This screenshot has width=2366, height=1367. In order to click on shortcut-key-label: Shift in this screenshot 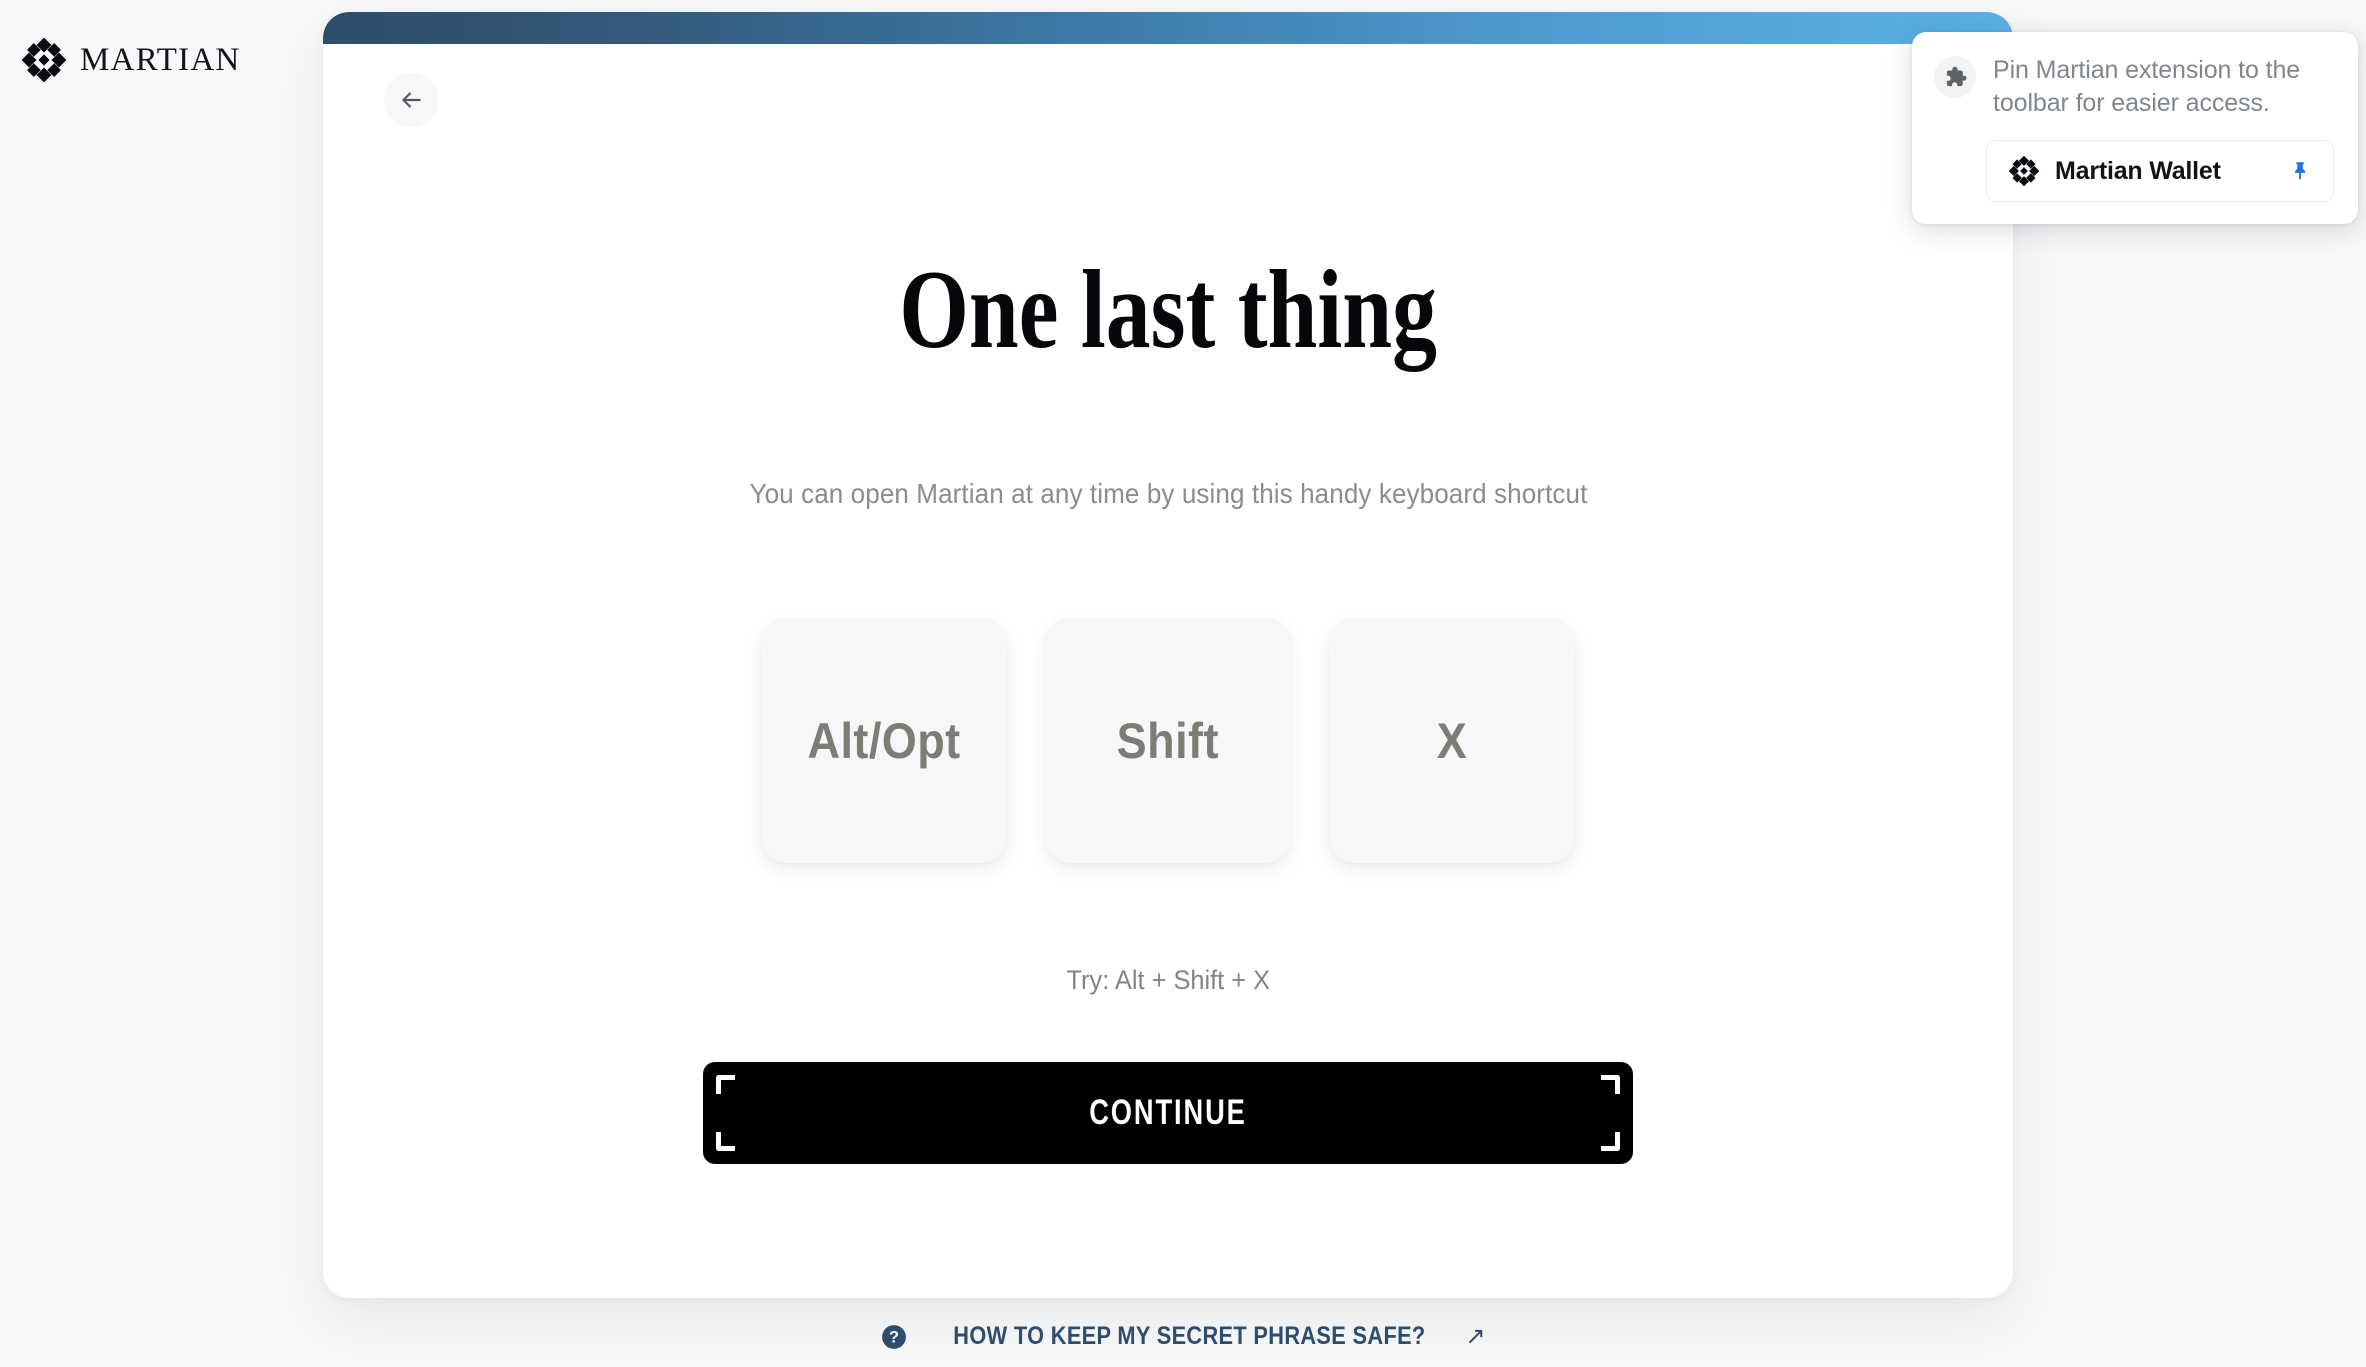, I will do `click(1168, 740)`.